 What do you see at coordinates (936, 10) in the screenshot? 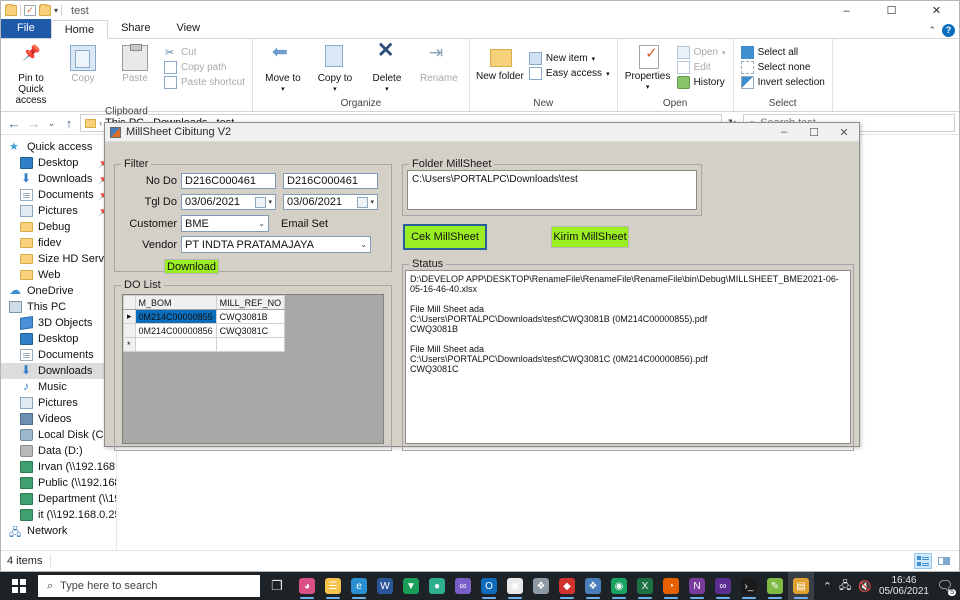
I see `close-button: ✕` at bounding box center [936, 10].